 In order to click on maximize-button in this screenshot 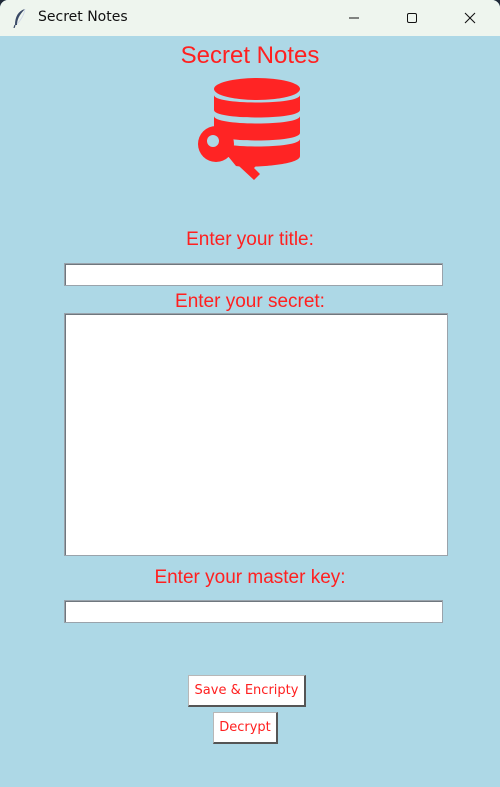, I will do `click(412, 18)`.